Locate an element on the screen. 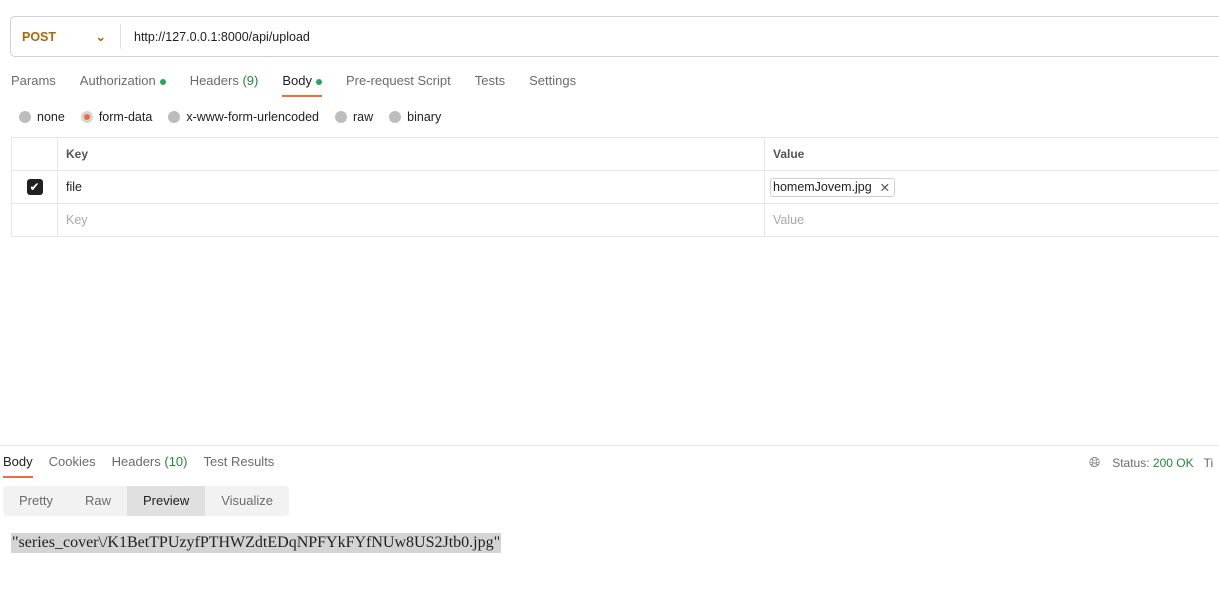 This screenshot has height=600, width=1219. chevron-down-icon: ⌄ is located at coordinates (100, 37).